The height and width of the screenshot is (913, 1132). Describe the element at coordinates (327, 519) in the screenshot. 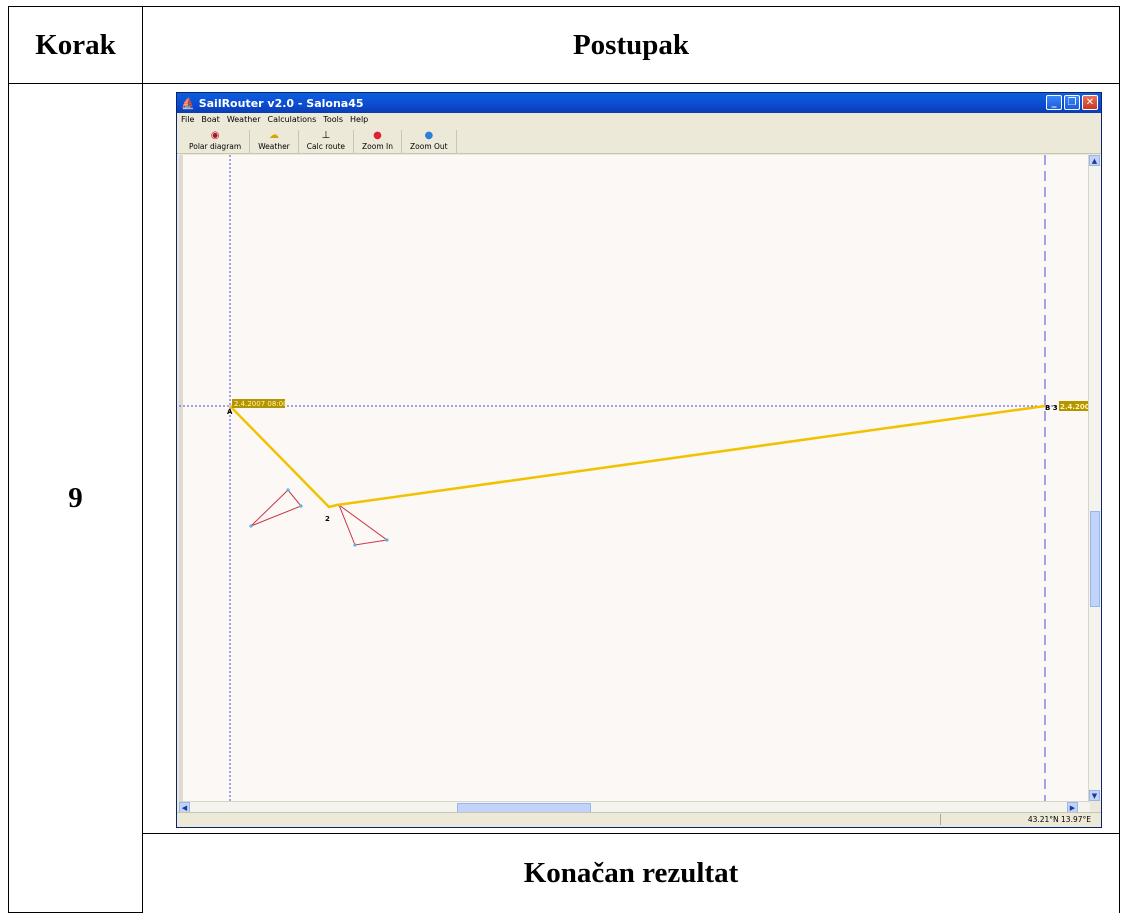

I see `waypoint-label: 2` at that location.